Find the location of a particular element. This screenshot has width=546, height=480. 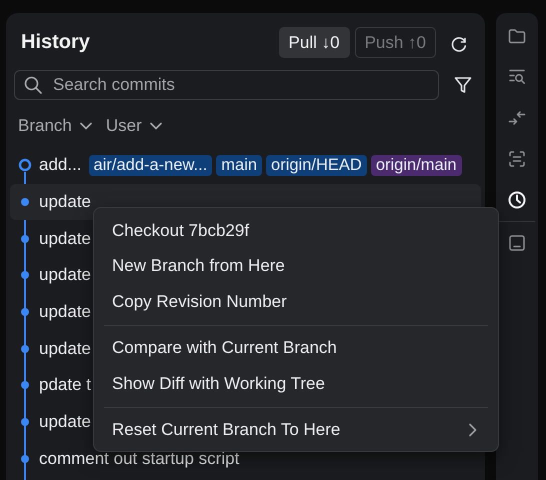

branch-tag: origin/main is located at coordinates (416, 165).